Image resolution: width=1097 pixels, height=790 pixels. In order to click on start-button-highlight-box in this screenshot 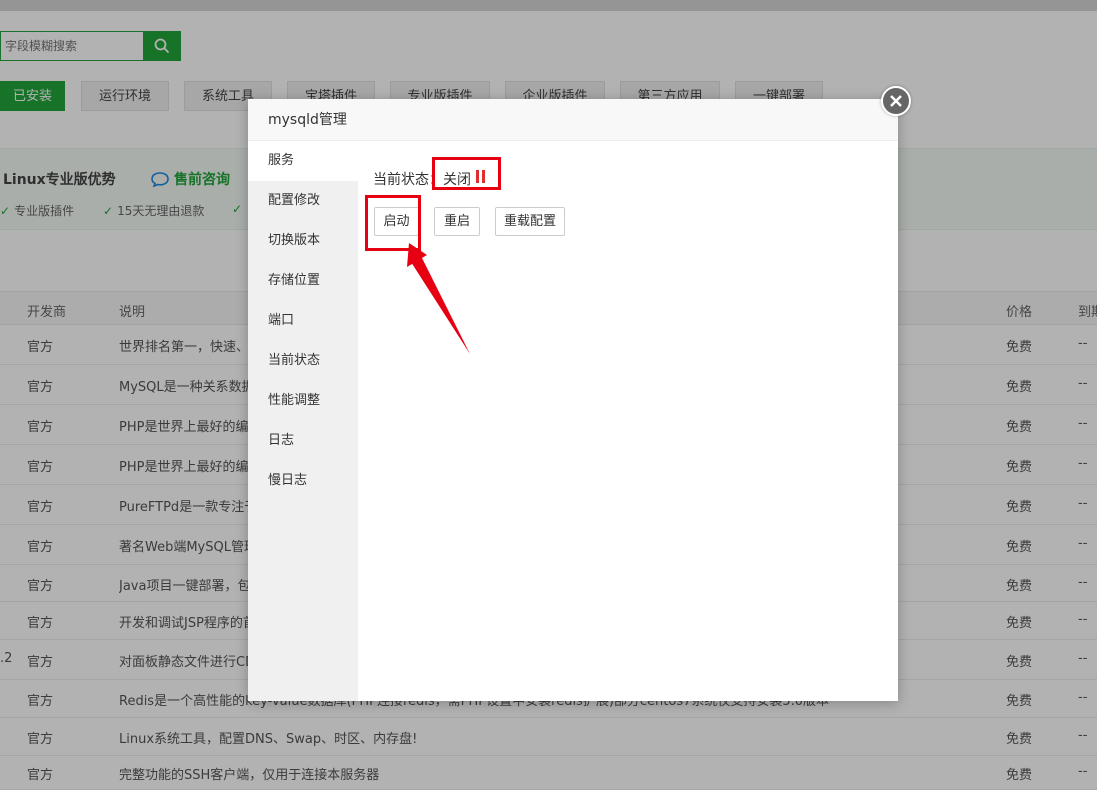, I will do `click(393, 223)`.